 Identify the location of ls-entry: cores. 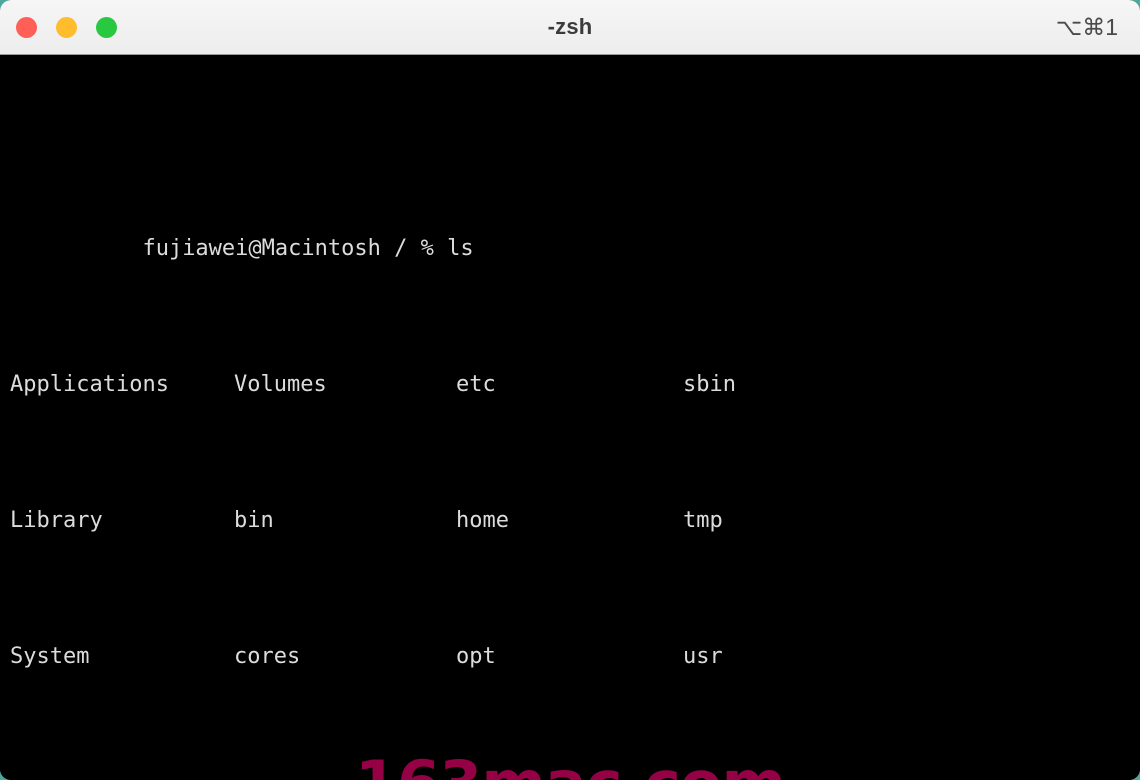
(267, 656).